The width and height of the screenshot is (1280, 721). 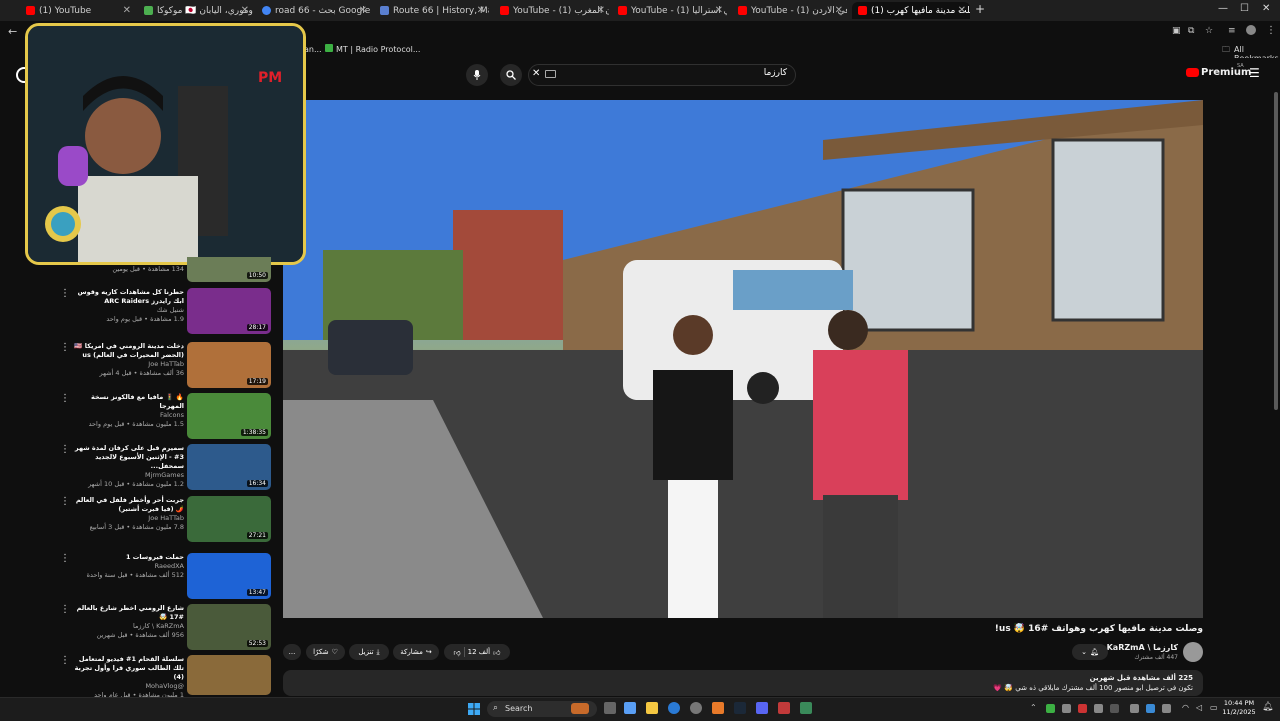 What do you see at coordinates (431, 10) in the screenshot?
I see `tab-route66: Route 66 | History, Map, Popula... ✕` at bounding box center [431, 10].